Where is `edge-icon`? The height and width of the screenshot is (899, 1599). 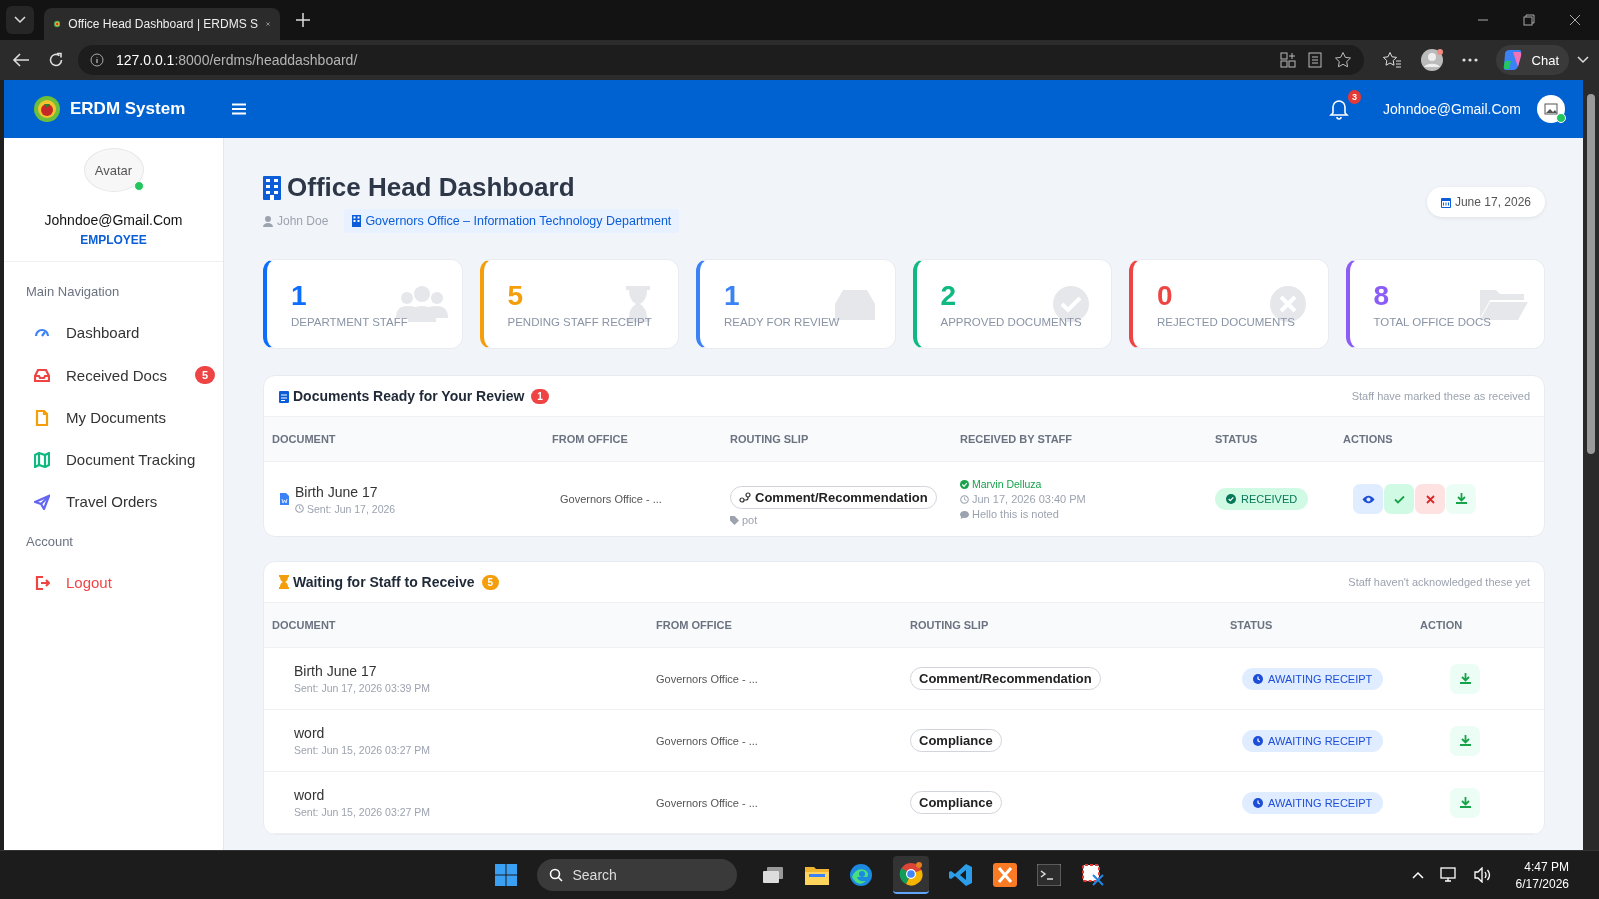 edge-icon is located at coordinates (860, 875).